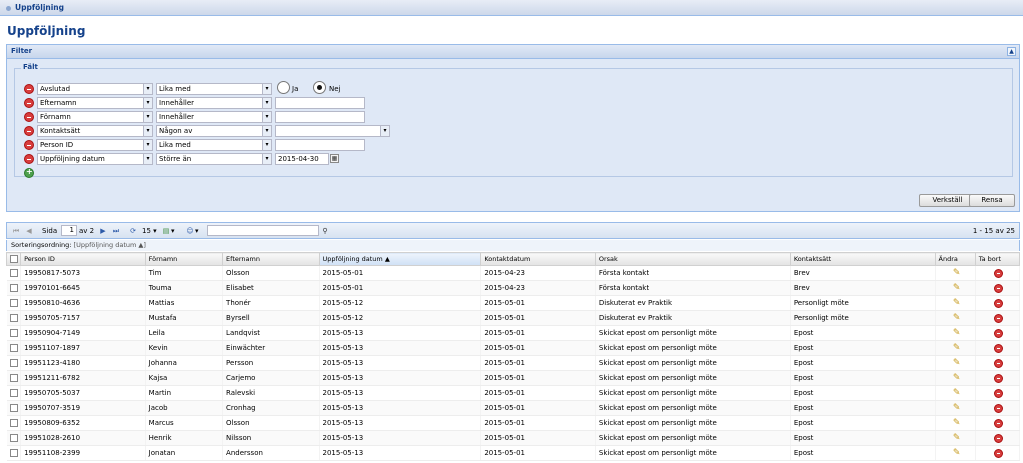 Image resolution: width=1023 pixels, height=463 pixels. I want to click on prev-page-icon: ◀, so click(29, 231).